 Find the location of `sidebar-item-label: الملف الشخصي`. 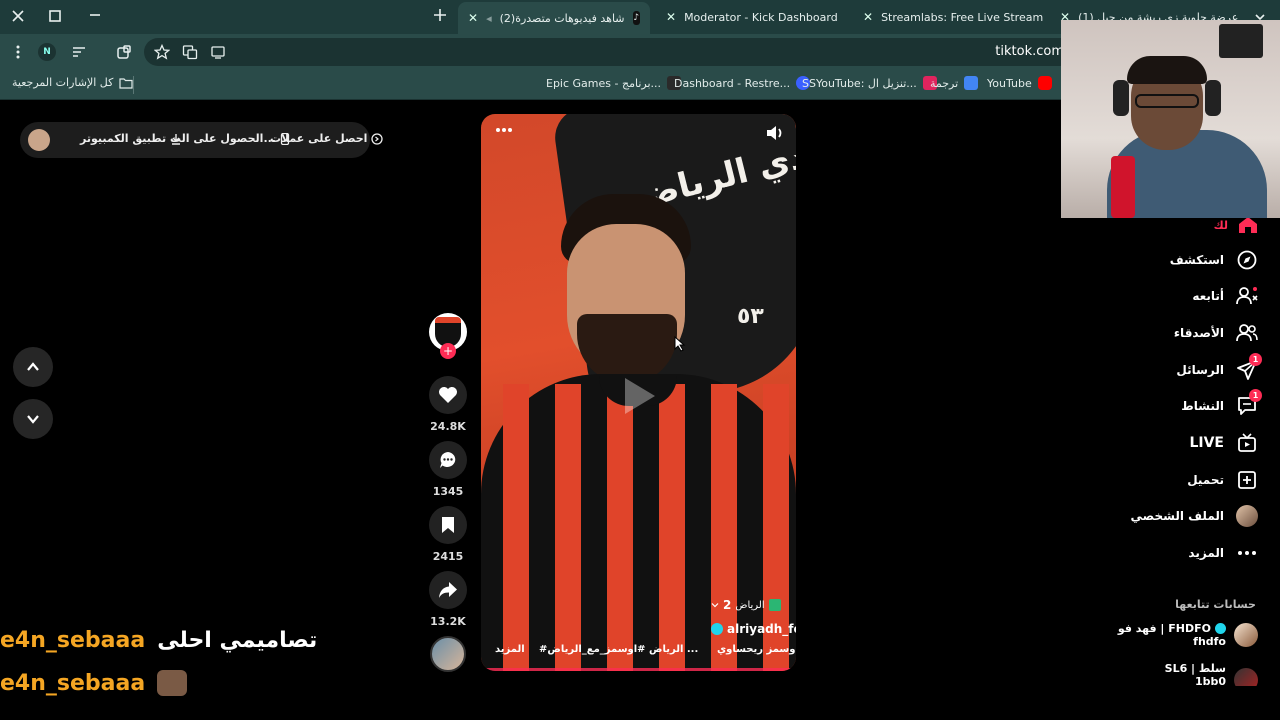

sidebar-item-label: الملف الشخصي is located at coordinates (1177, 516).